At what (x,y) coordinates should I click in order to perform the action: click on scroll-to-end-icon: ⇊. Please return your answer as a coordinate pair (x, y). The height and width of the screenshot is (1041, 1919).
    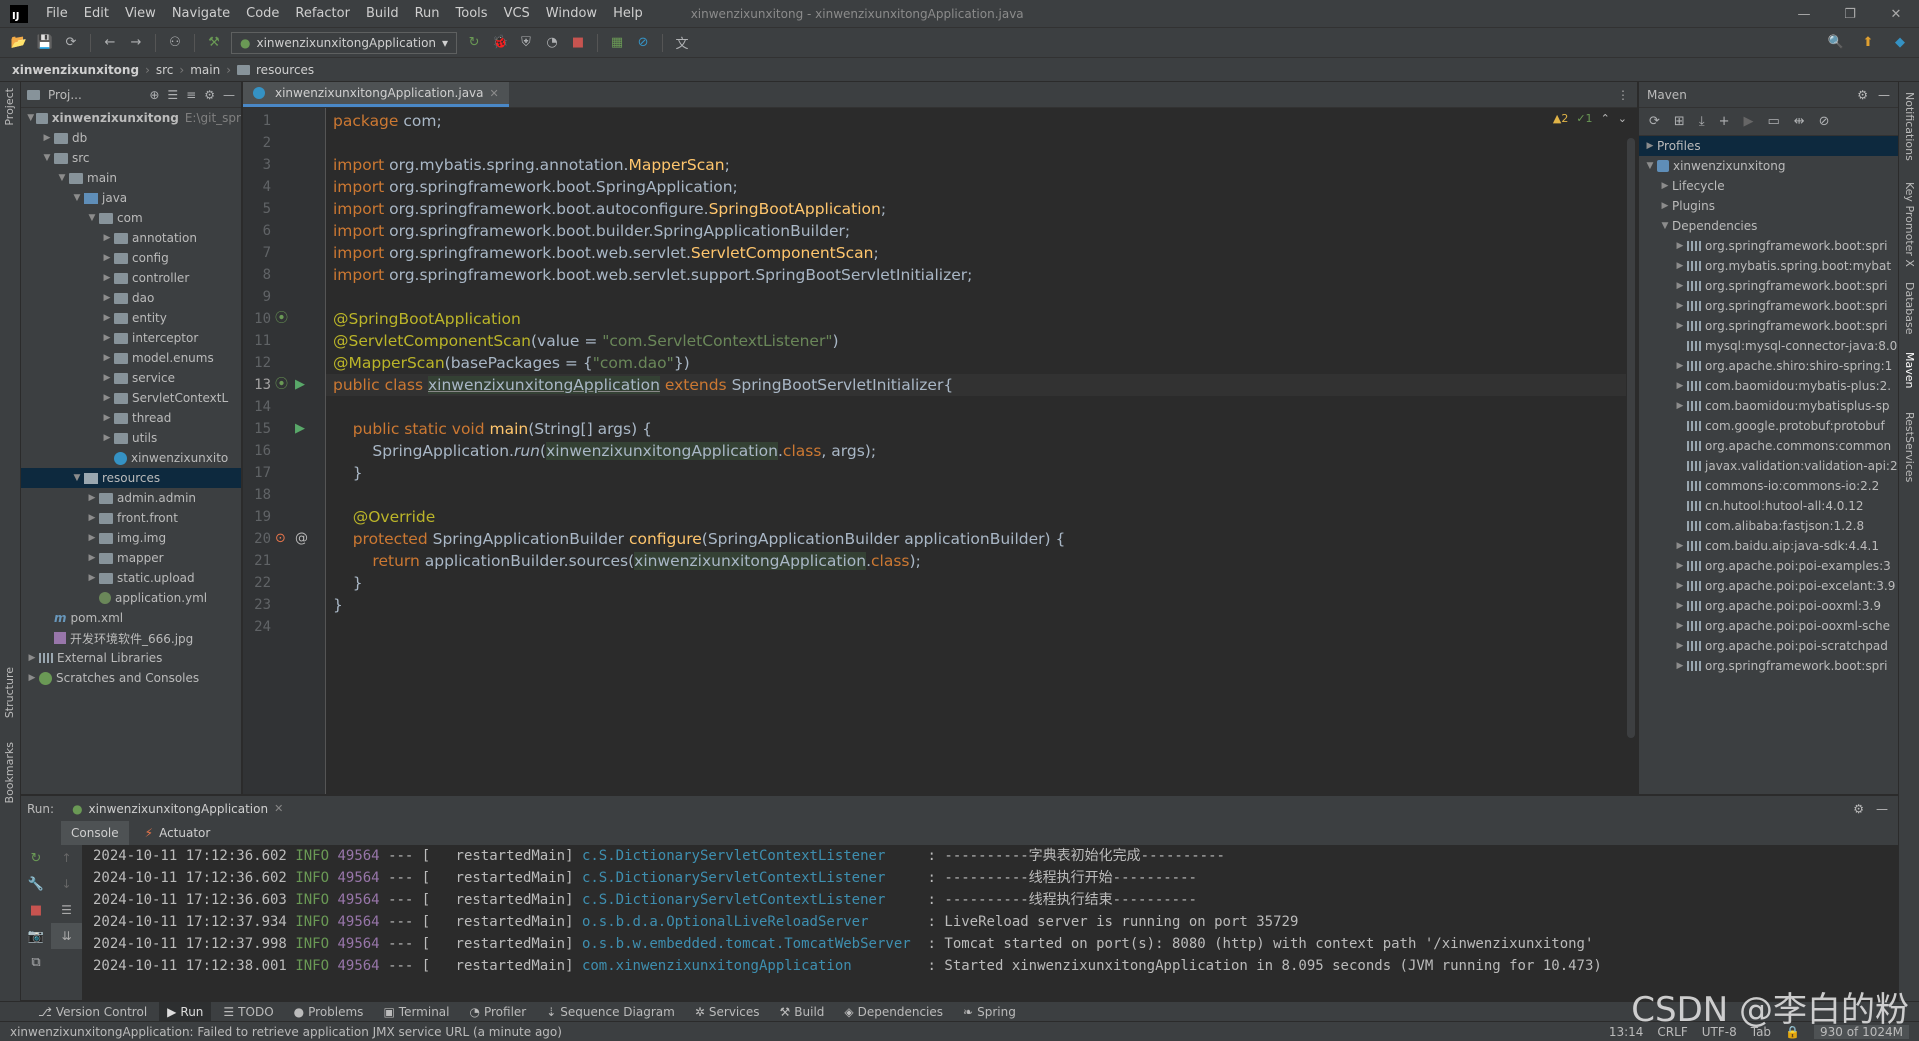
    Looking at the image, I should click on (66, 936).